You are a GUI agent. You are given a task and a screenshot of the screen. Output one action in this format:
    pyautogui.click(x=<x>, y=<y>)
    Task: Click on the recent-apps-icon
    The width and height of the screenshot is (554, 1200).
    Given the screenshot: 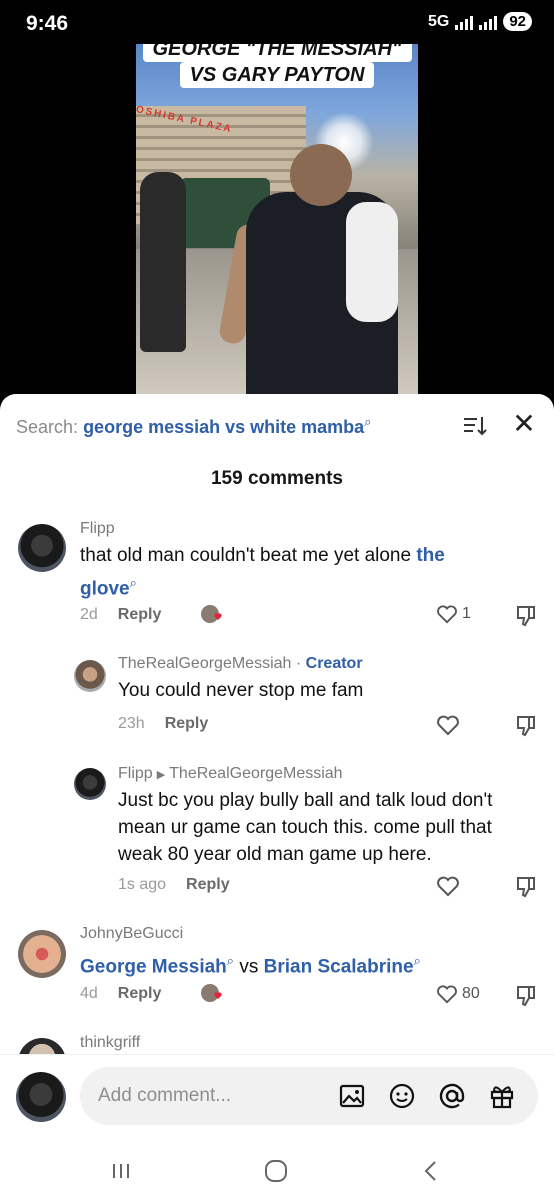 What is the action you would take?
    pyautogui.click(x=121, y=1171)
    